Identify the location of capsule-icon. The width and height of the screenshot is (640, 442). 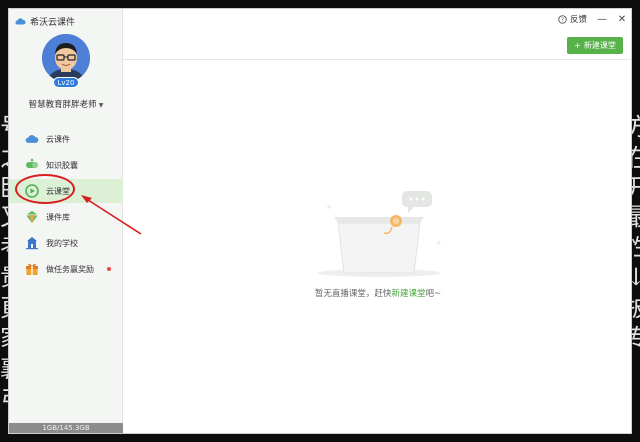
(32, 165).